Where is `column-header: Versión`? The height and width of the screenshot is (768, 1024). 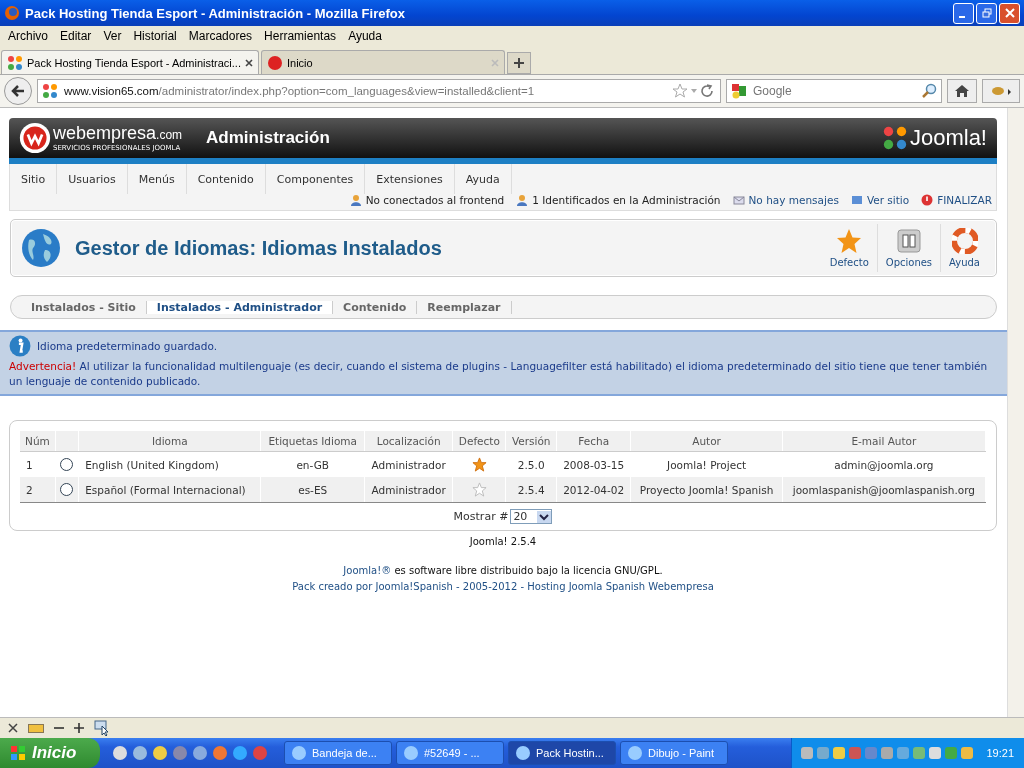 column-header: Versión is located at coordinates (531, 441).